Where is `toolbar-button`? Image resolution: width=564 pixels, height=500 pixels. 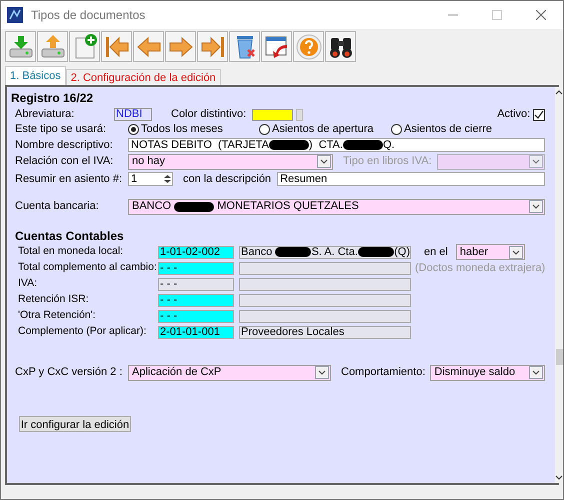 toolbar-button is located at coordinates (340, 46).